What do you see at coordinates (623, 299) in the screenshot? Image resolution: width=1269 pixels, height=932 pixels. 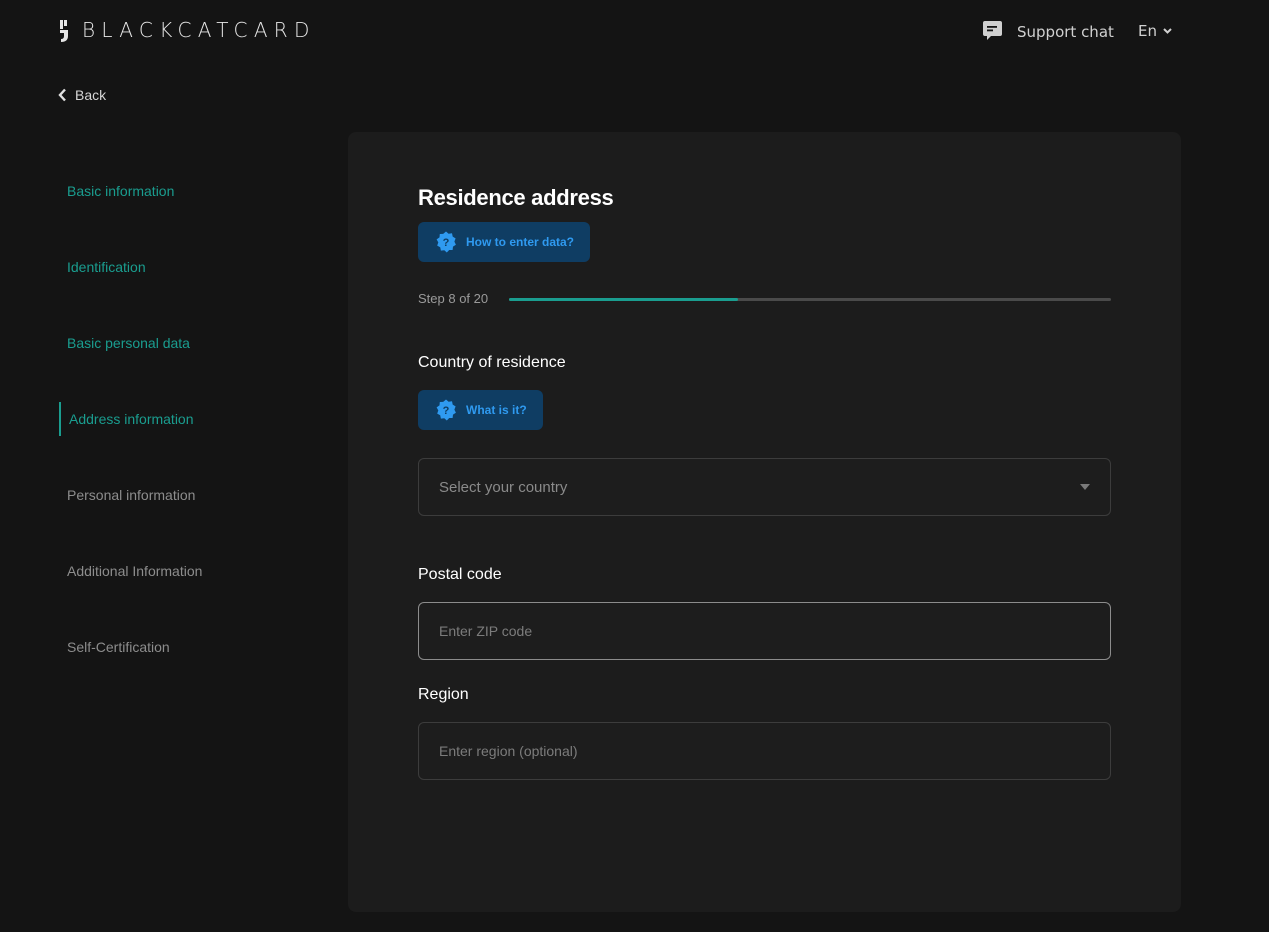 I see `step-progress-fill` at bounding box center [623, 299].